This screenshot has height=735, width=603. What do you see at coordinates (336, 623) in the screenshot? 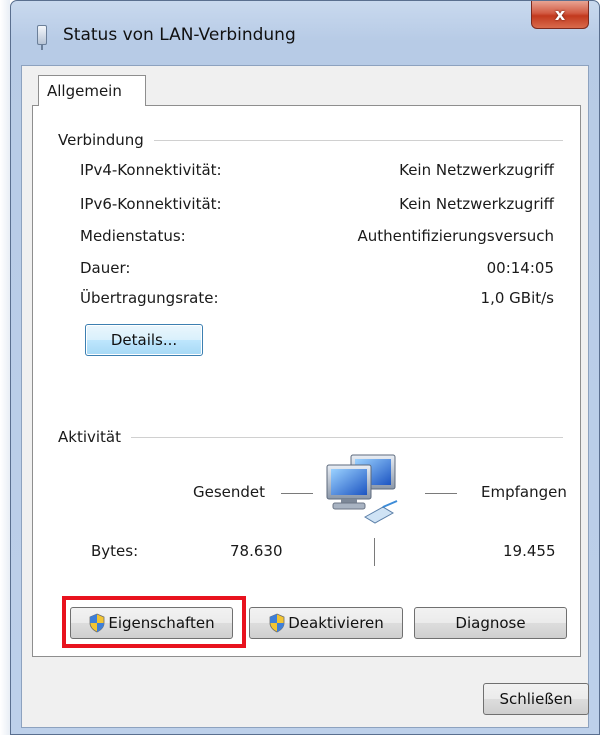
I see `disable-button-label: Deaktivieren` at bounding box center [336, 623].